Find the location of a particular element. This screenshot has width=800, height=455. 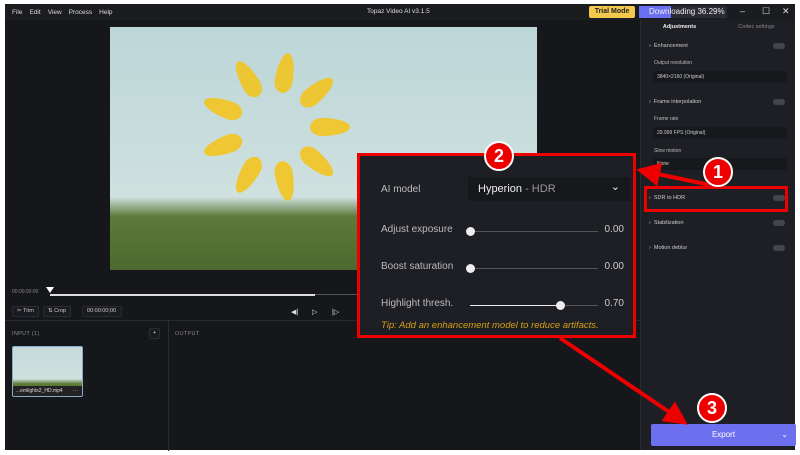

annotation-badge-1: 1 is located at coordinates (718, 172).